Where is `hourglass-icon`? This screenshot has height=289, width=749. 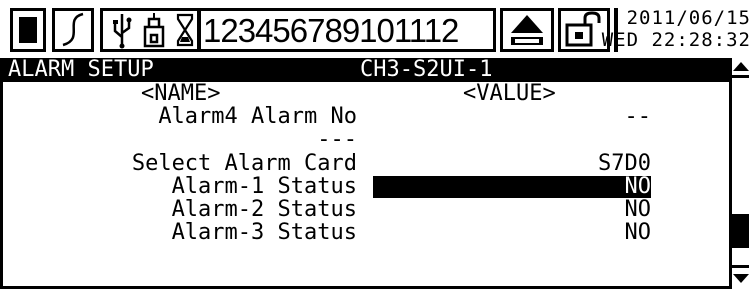
hourglass-icon is located at coordinates (185, 30).